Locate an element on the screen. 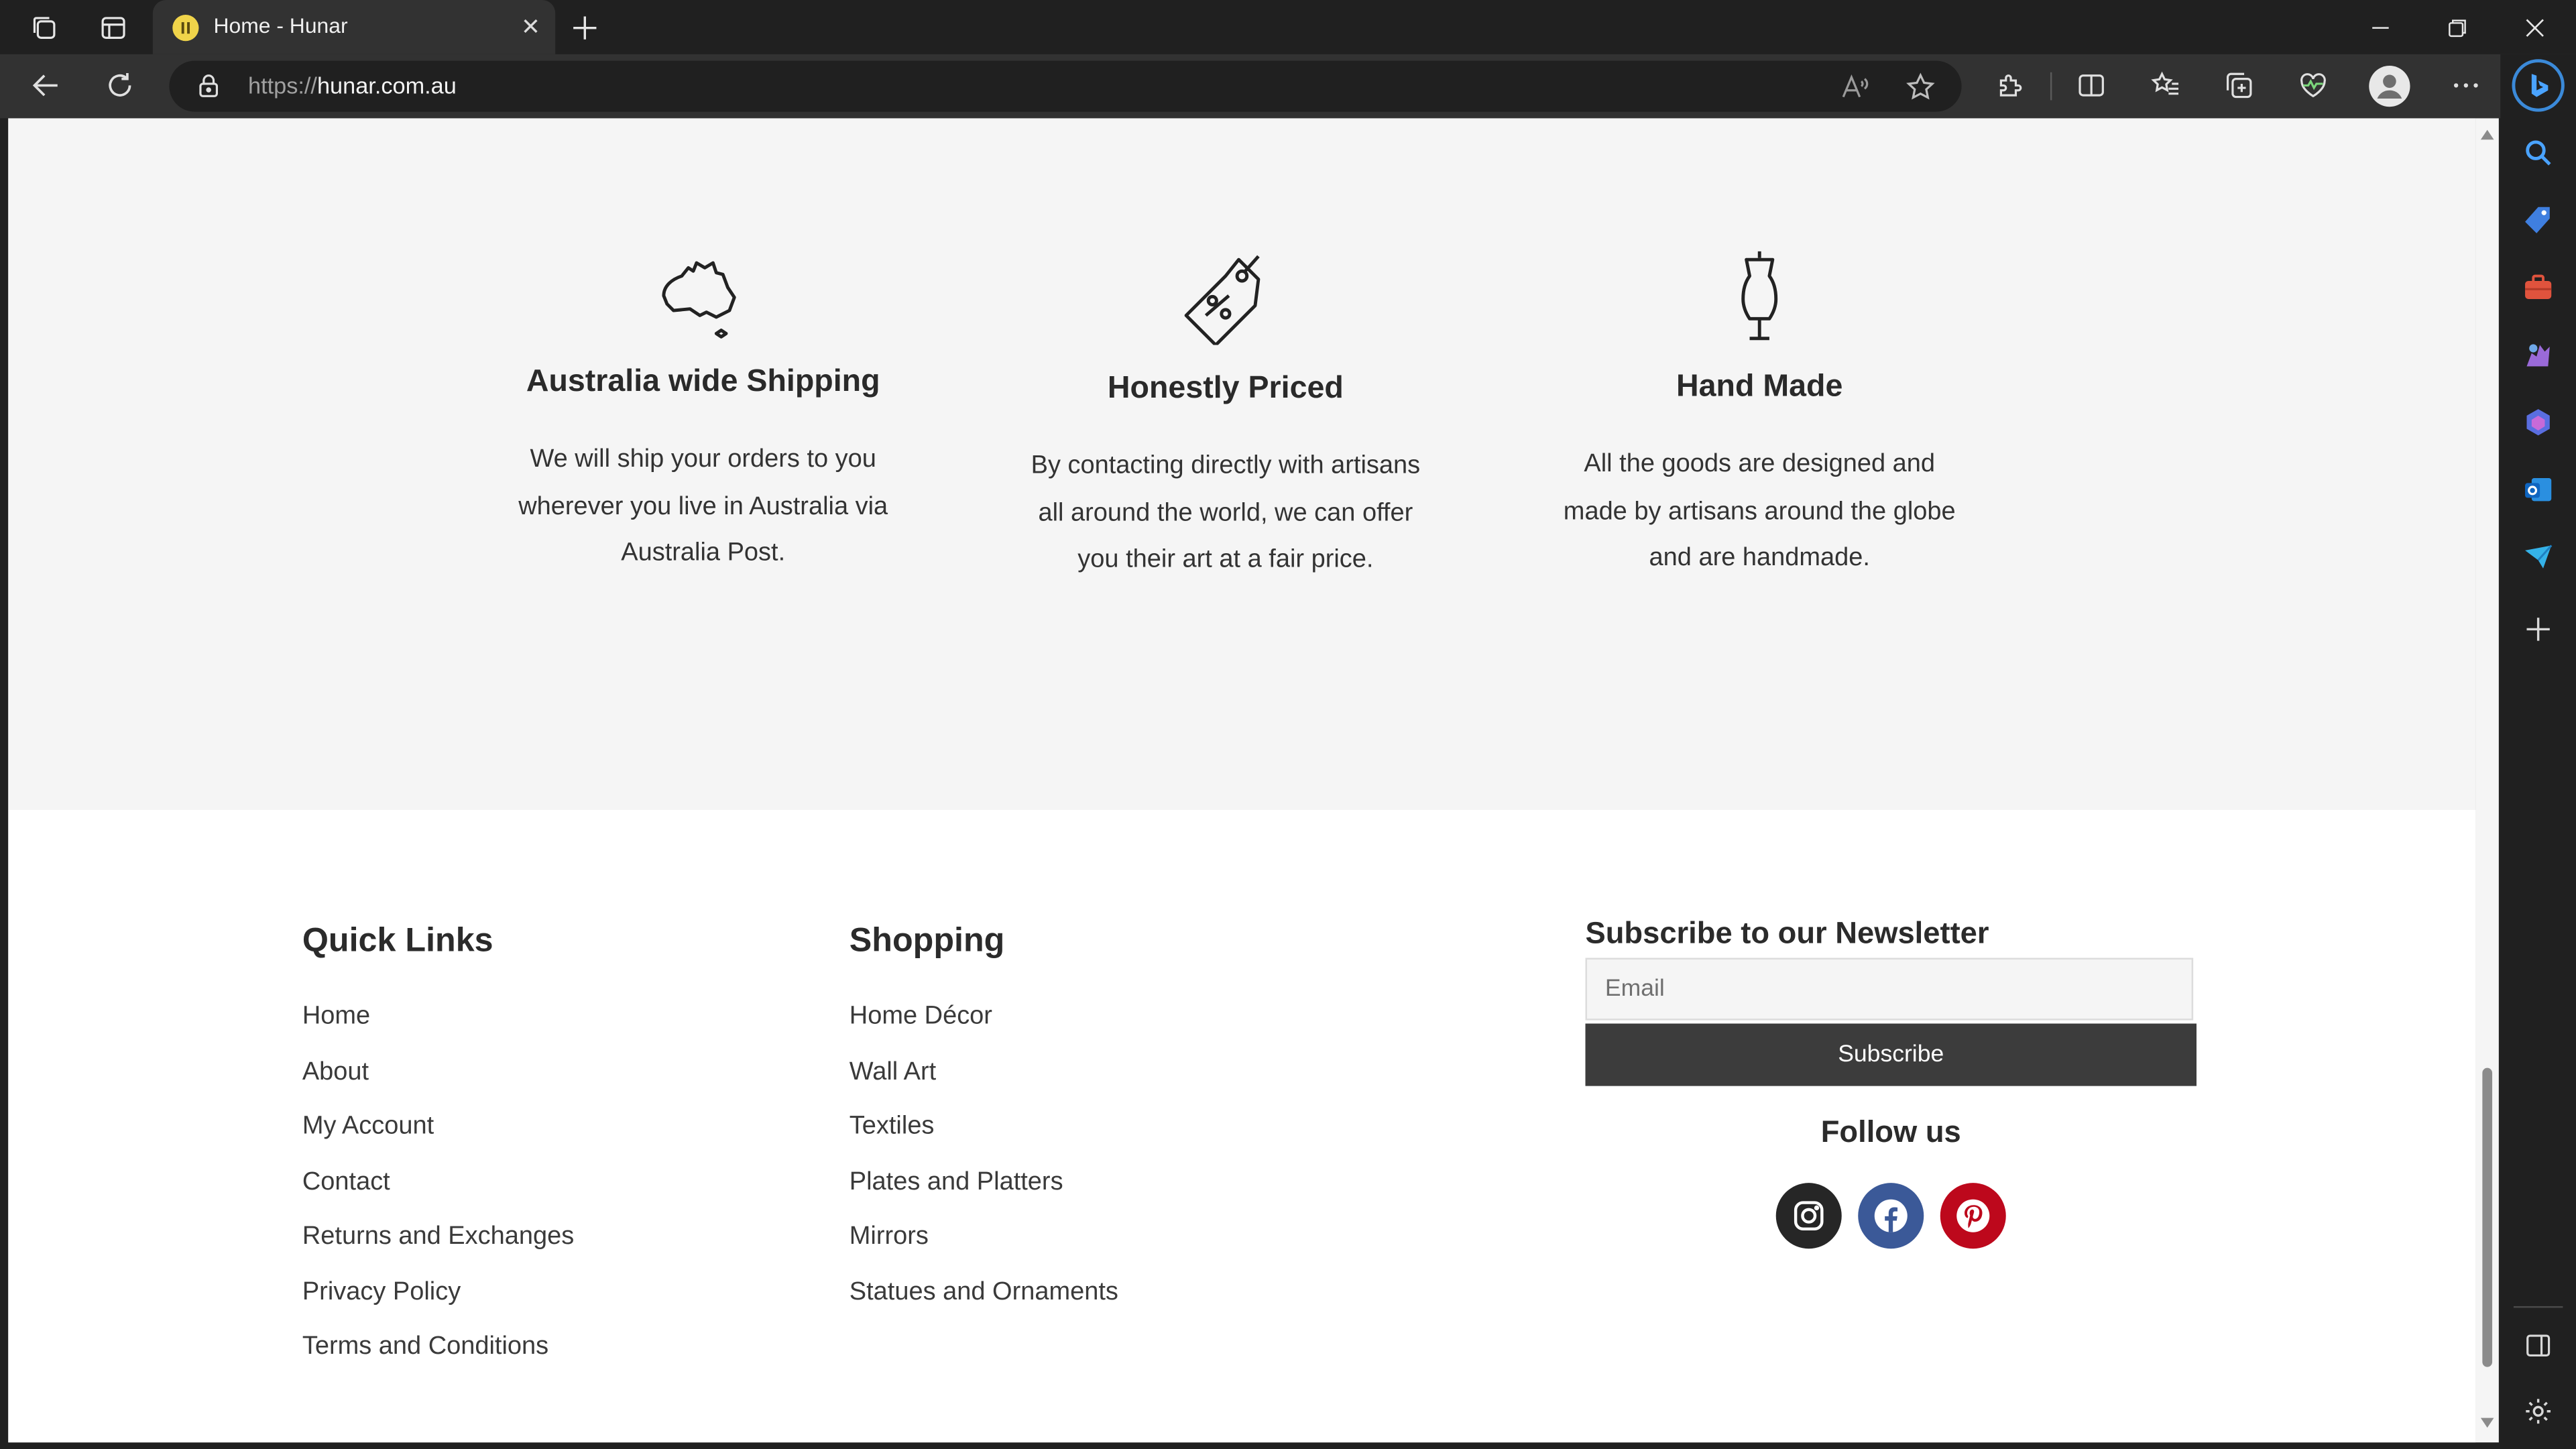 The height and width of the screenshot is (1449, 2576). search-icon is located at coordinates (2538, 153).